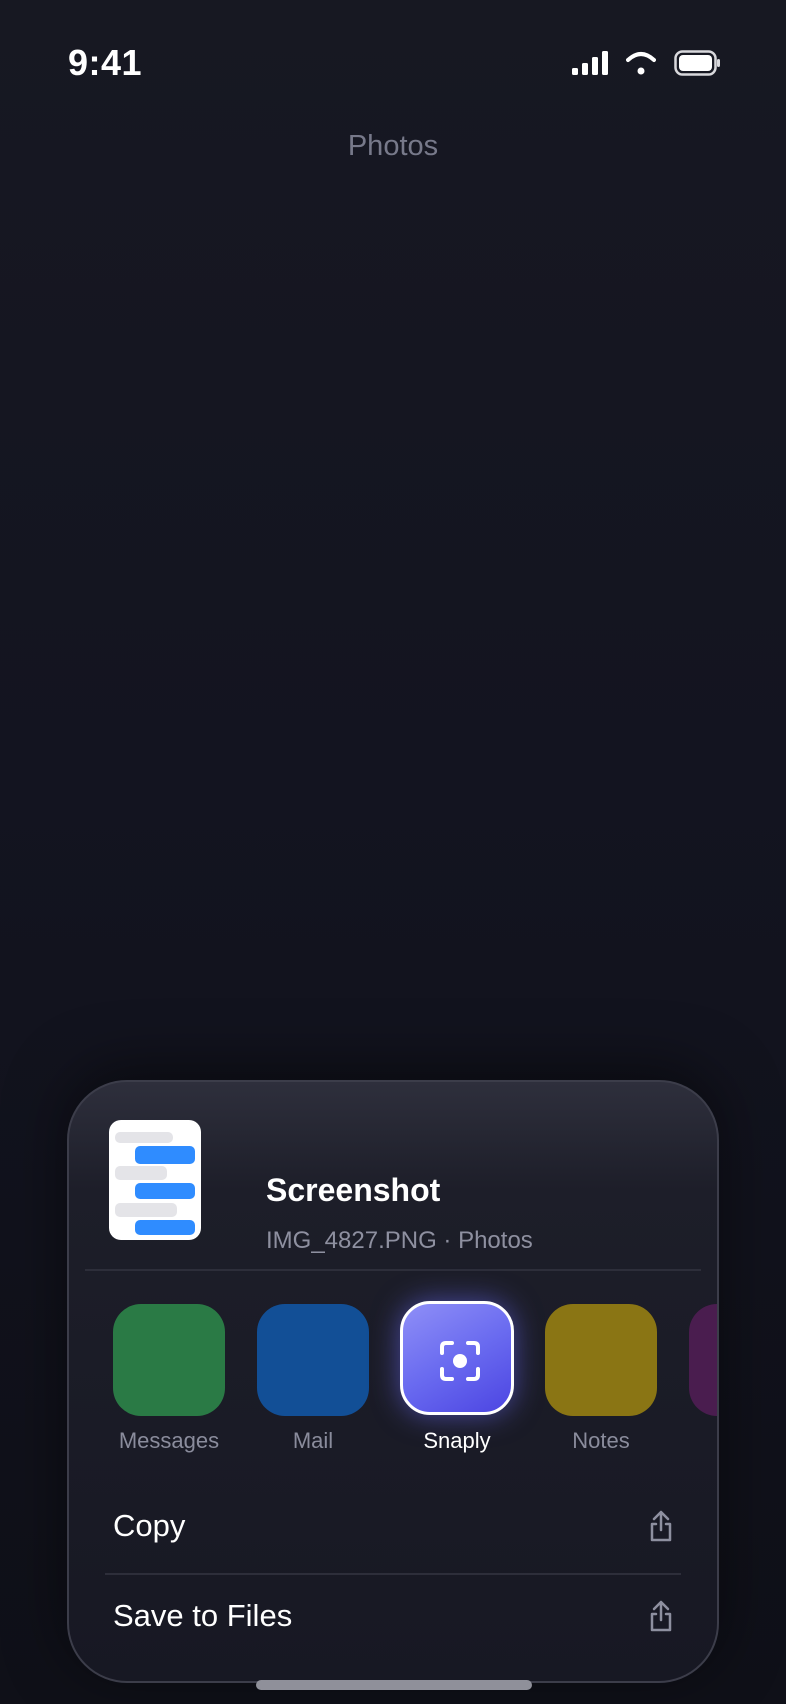 The width and height of the screenshot is (786, 1704). I want to click on status-icons, so click(646, 63).